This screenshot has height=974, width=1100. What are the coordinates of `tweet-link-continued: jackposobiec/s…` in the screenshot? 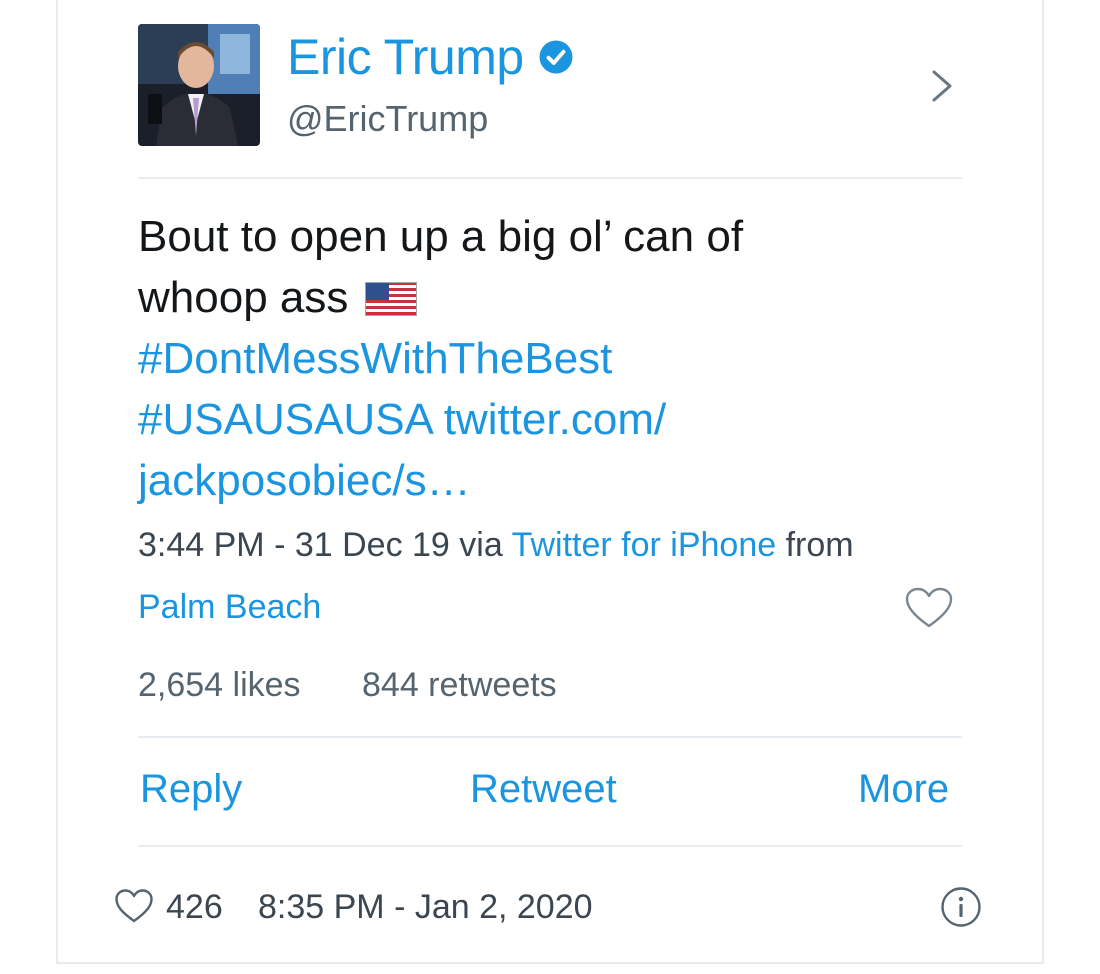 It's located at (553, 480).